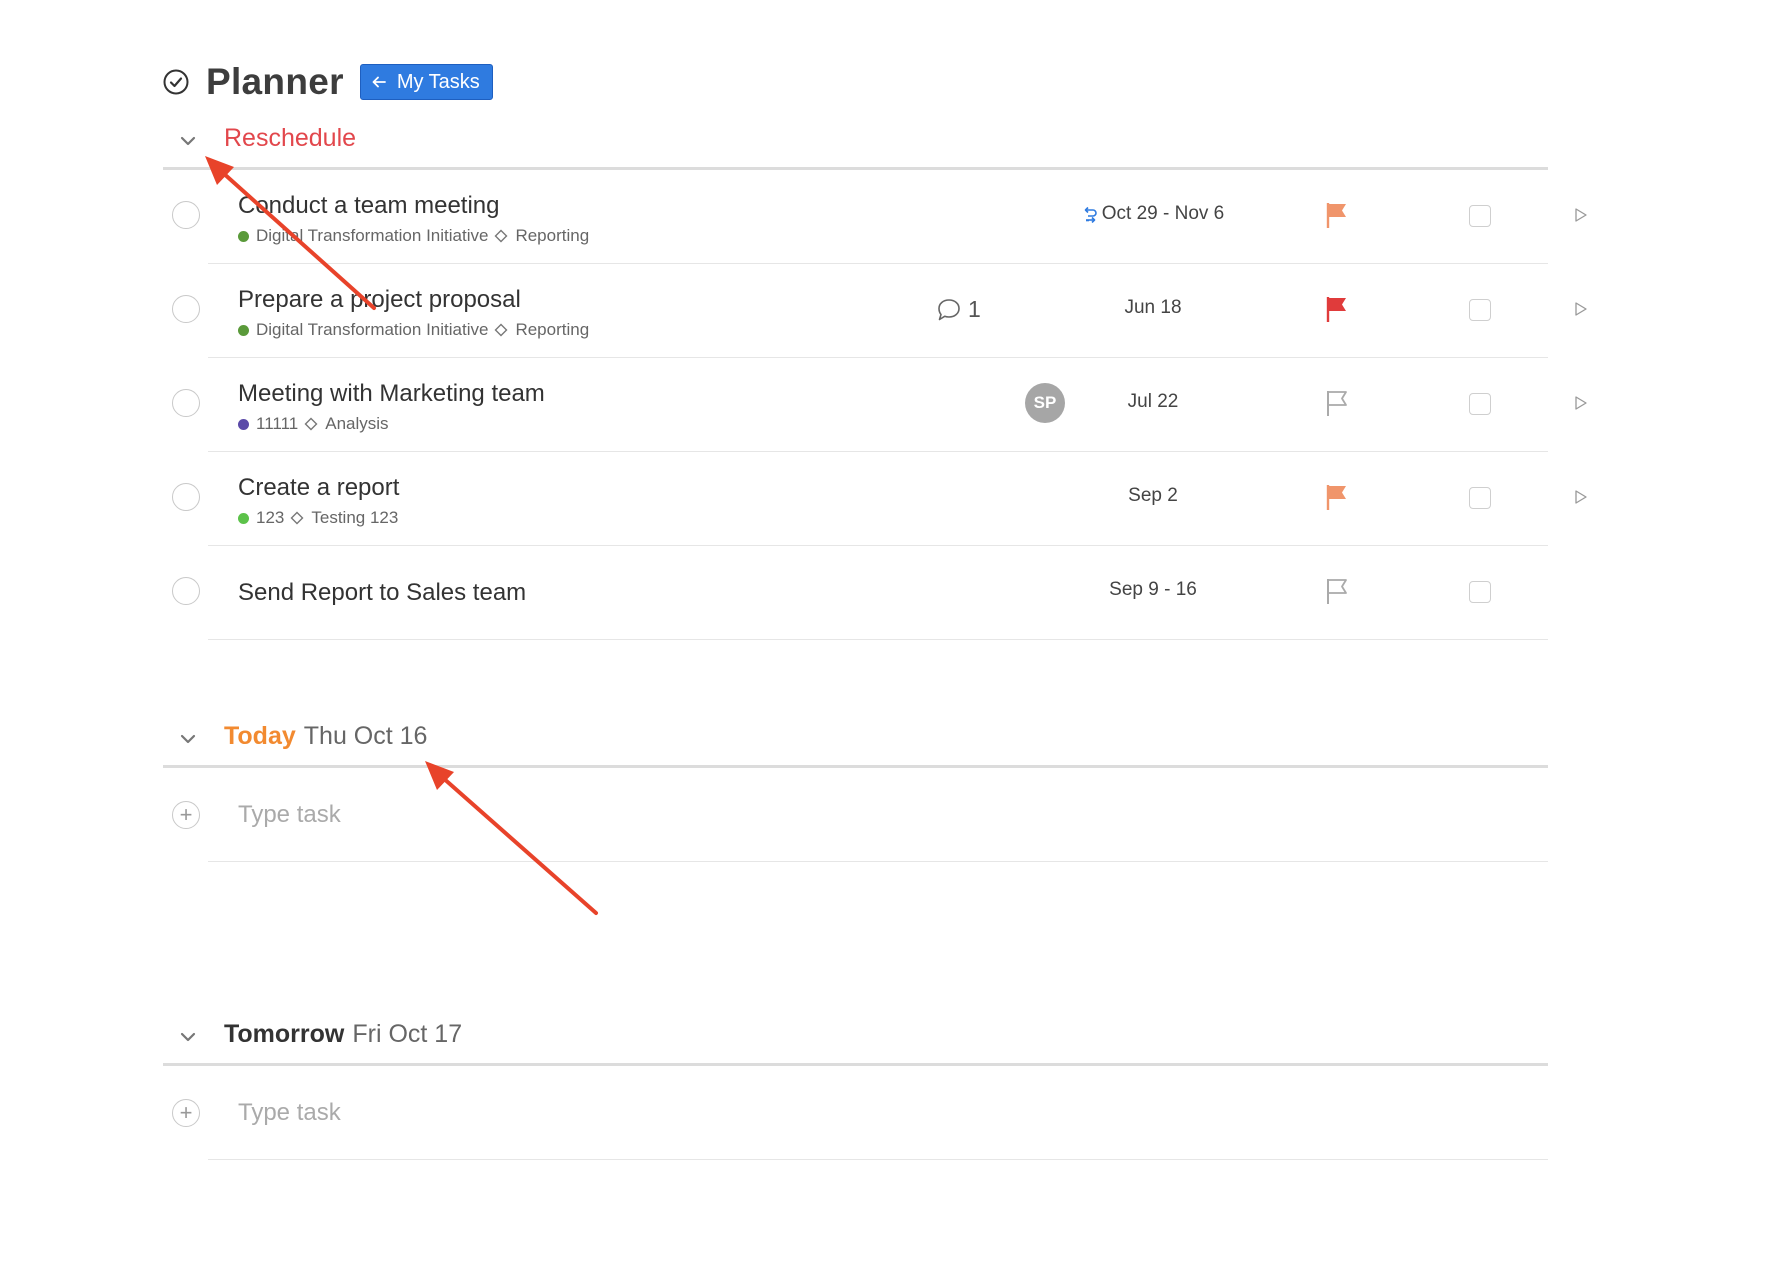 This screenshot has width=1766, height=1262. What do you see at coordinates (855, 593) in the screenshot?
I see `task-row: Send Report to Sales team Sep 9 - 16` at bounding box center [855, 593].